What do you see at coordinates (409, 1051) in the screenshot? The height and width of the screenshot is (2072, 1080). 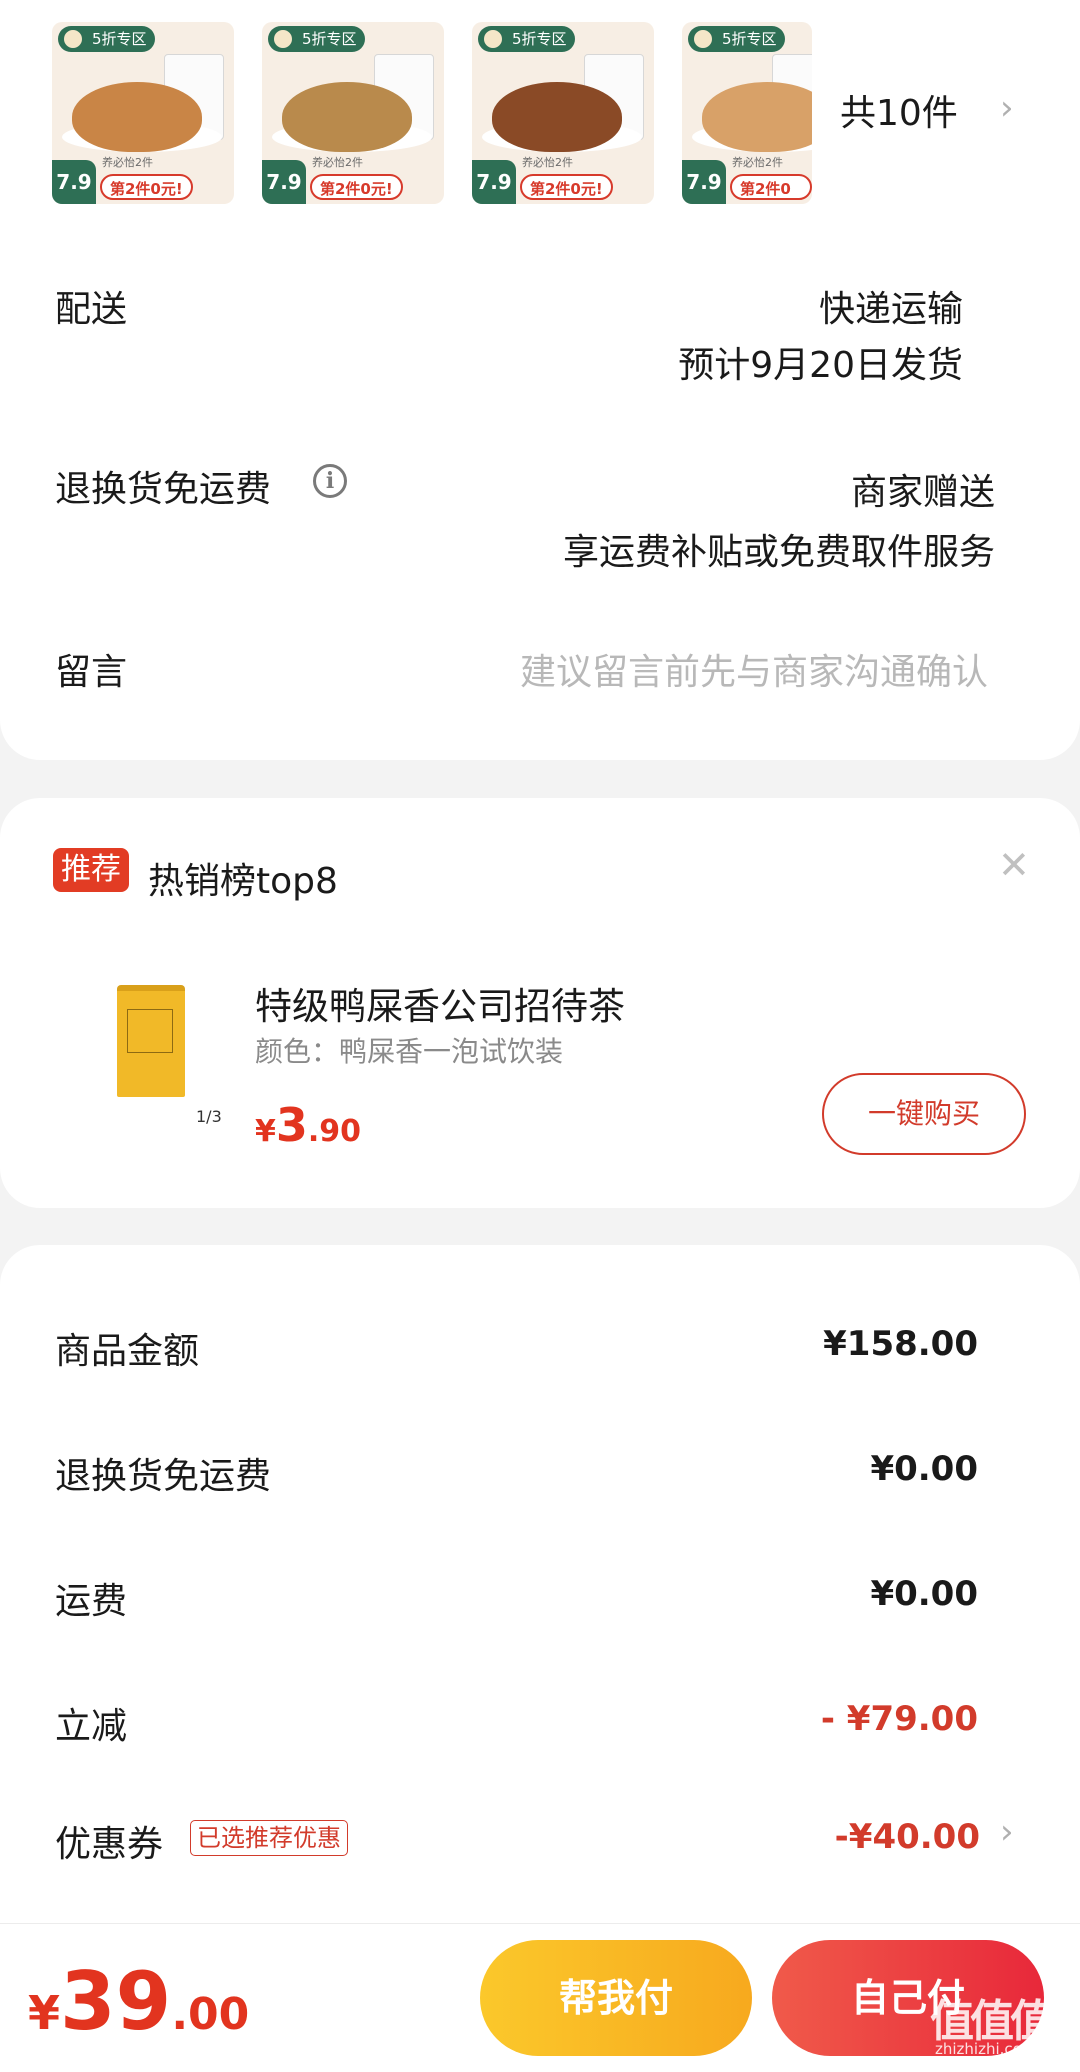 I see `product-sku: 颜色：鸭屎香一泡试饮装` at bounding box center [409, 1051].